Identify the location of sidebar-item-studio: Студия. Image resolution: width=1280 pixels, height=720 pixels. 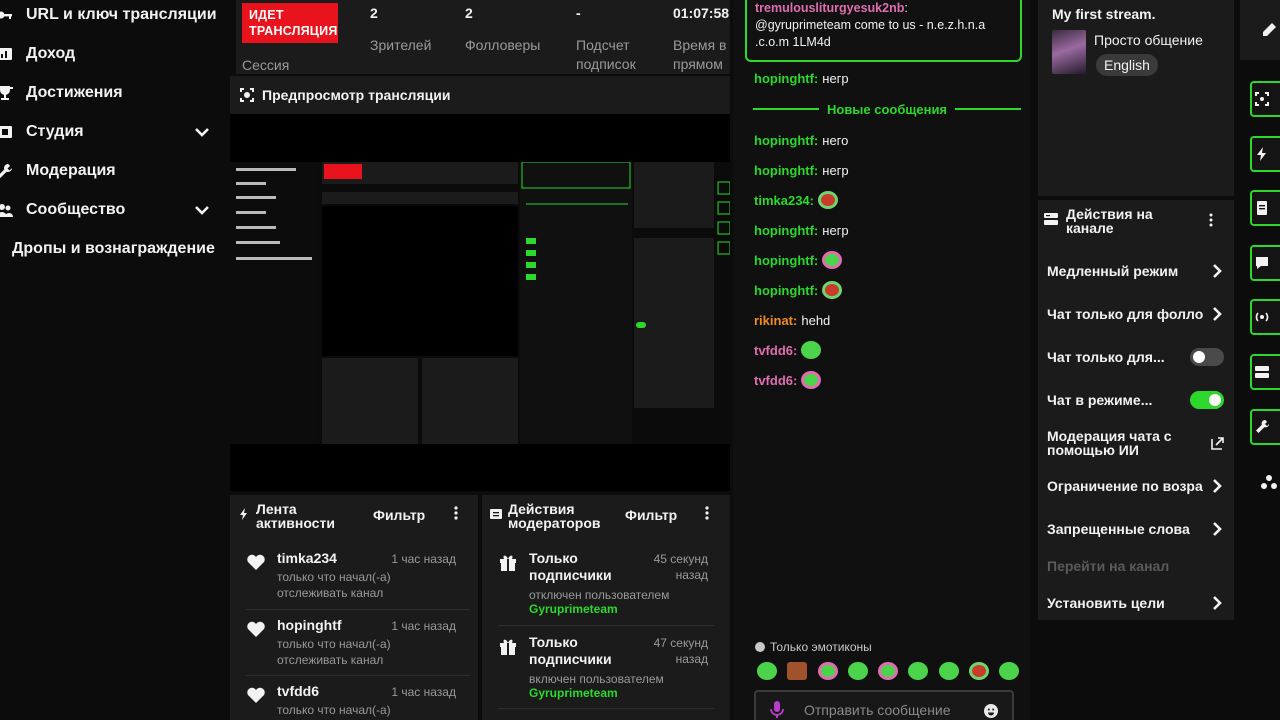
(111, 132).